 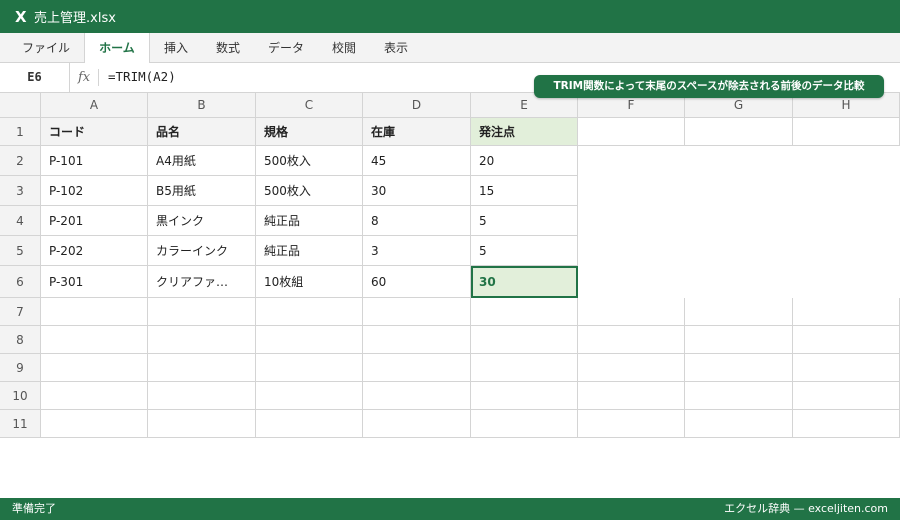 What do you see at coordinates (524, 340) in the screenshot?
I see `cell-e8` at bounding box center [524, 340].